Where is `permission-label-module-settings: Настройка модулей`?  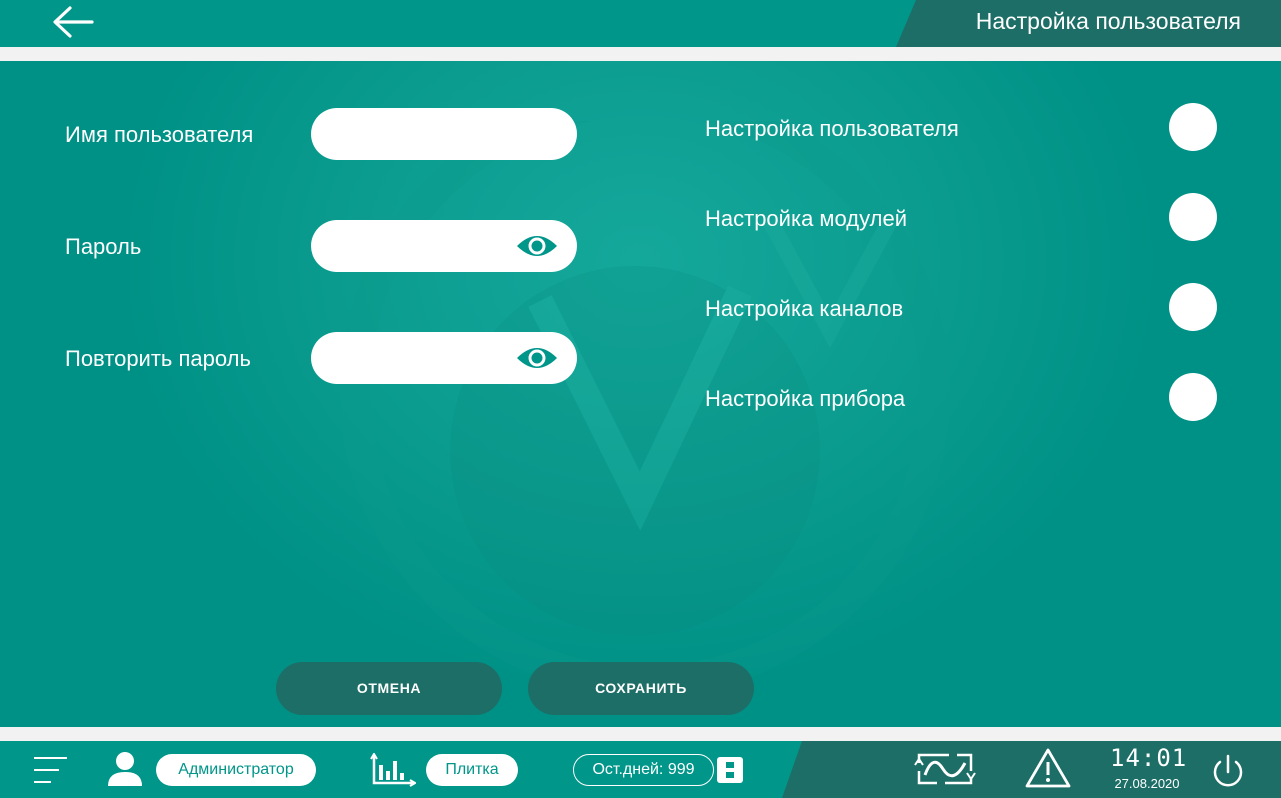
permission-label-module-settings: Настройка модулей is located at coordinates (806, 218).